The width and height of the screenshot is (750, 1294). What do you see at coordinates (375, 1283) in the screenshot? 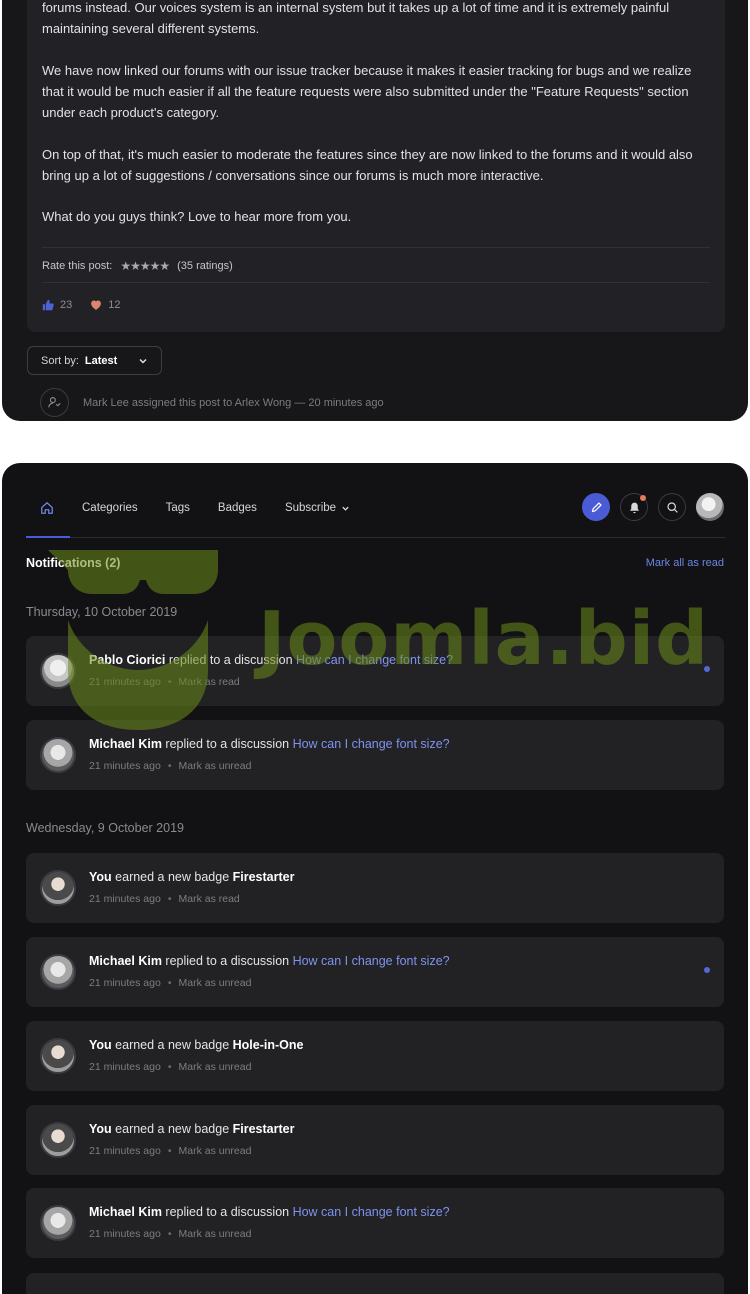
I see `notification-item` at bounding box center [375, 1283].